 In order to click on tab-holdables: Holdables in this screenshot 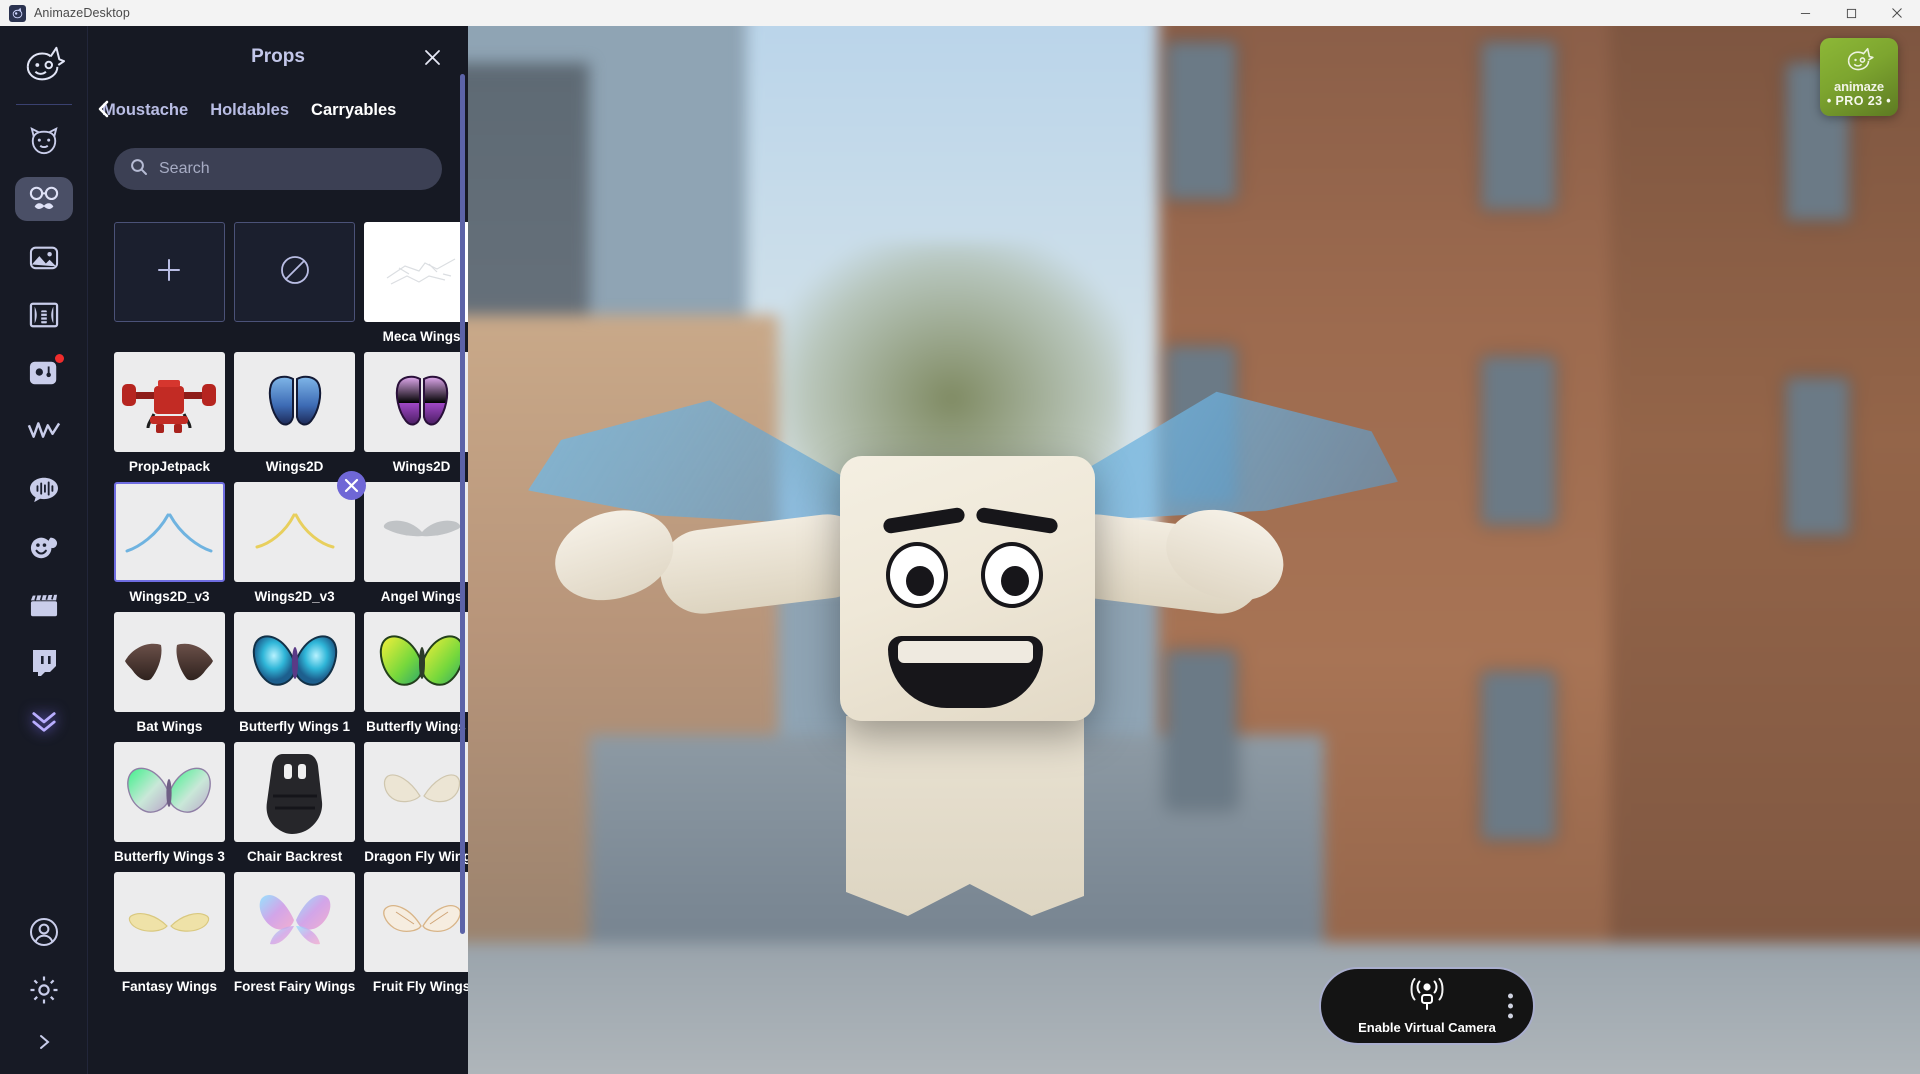, I will do `click(249, 110)`.